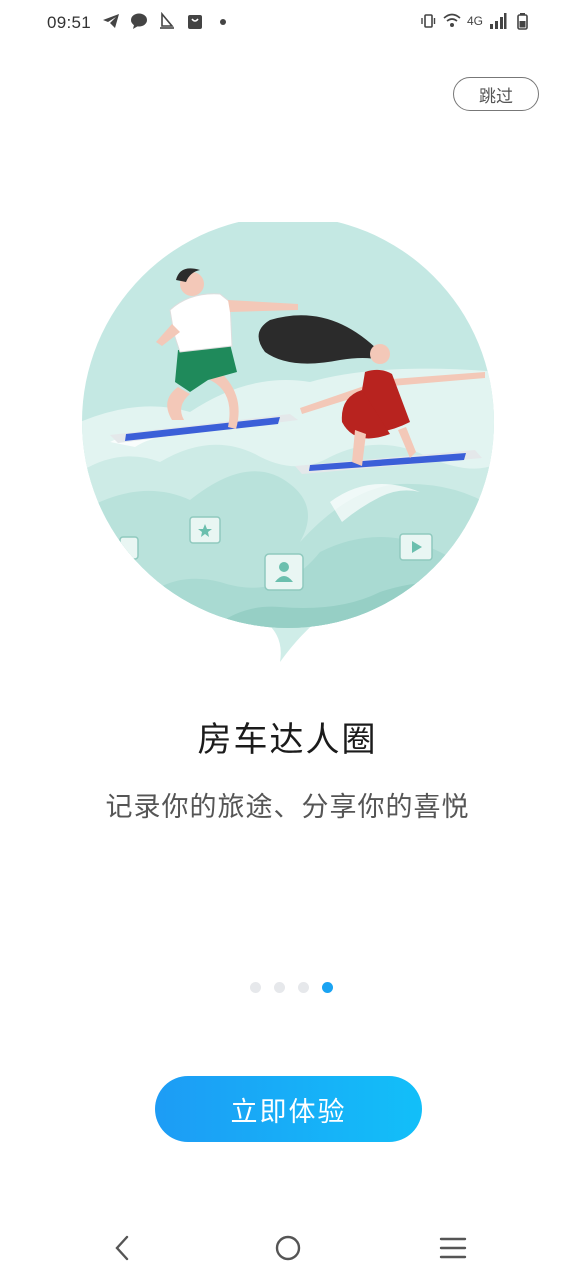 The width and height of the screenshot is (575, 1280). What do you see at coordinates (139, 21) in the screenshot?
I see `chat-bubble-icon` at bounding box center [139, 21].